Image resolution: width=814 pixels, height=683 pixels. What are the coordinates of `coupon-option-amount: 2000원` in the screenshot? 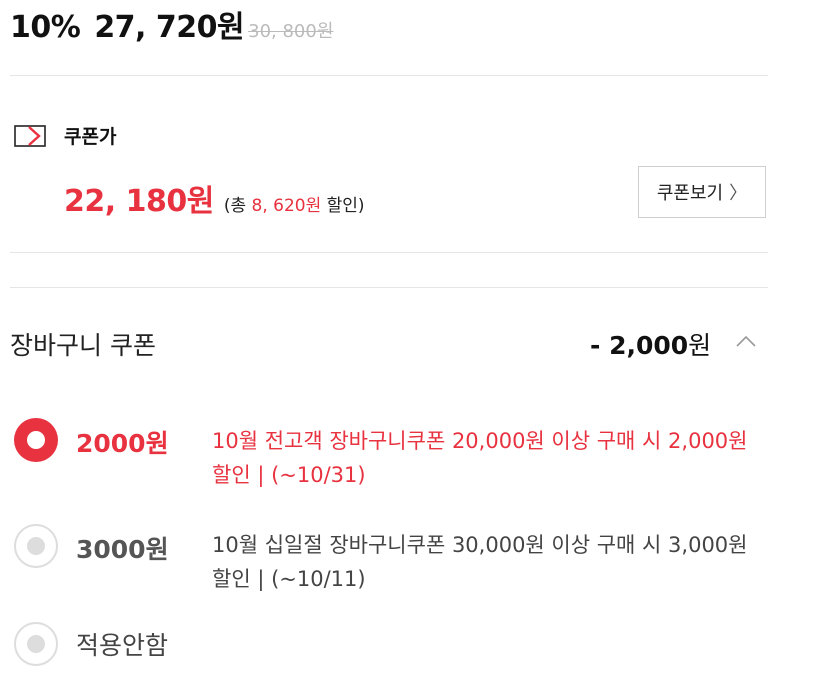 It's located at (122, 443).